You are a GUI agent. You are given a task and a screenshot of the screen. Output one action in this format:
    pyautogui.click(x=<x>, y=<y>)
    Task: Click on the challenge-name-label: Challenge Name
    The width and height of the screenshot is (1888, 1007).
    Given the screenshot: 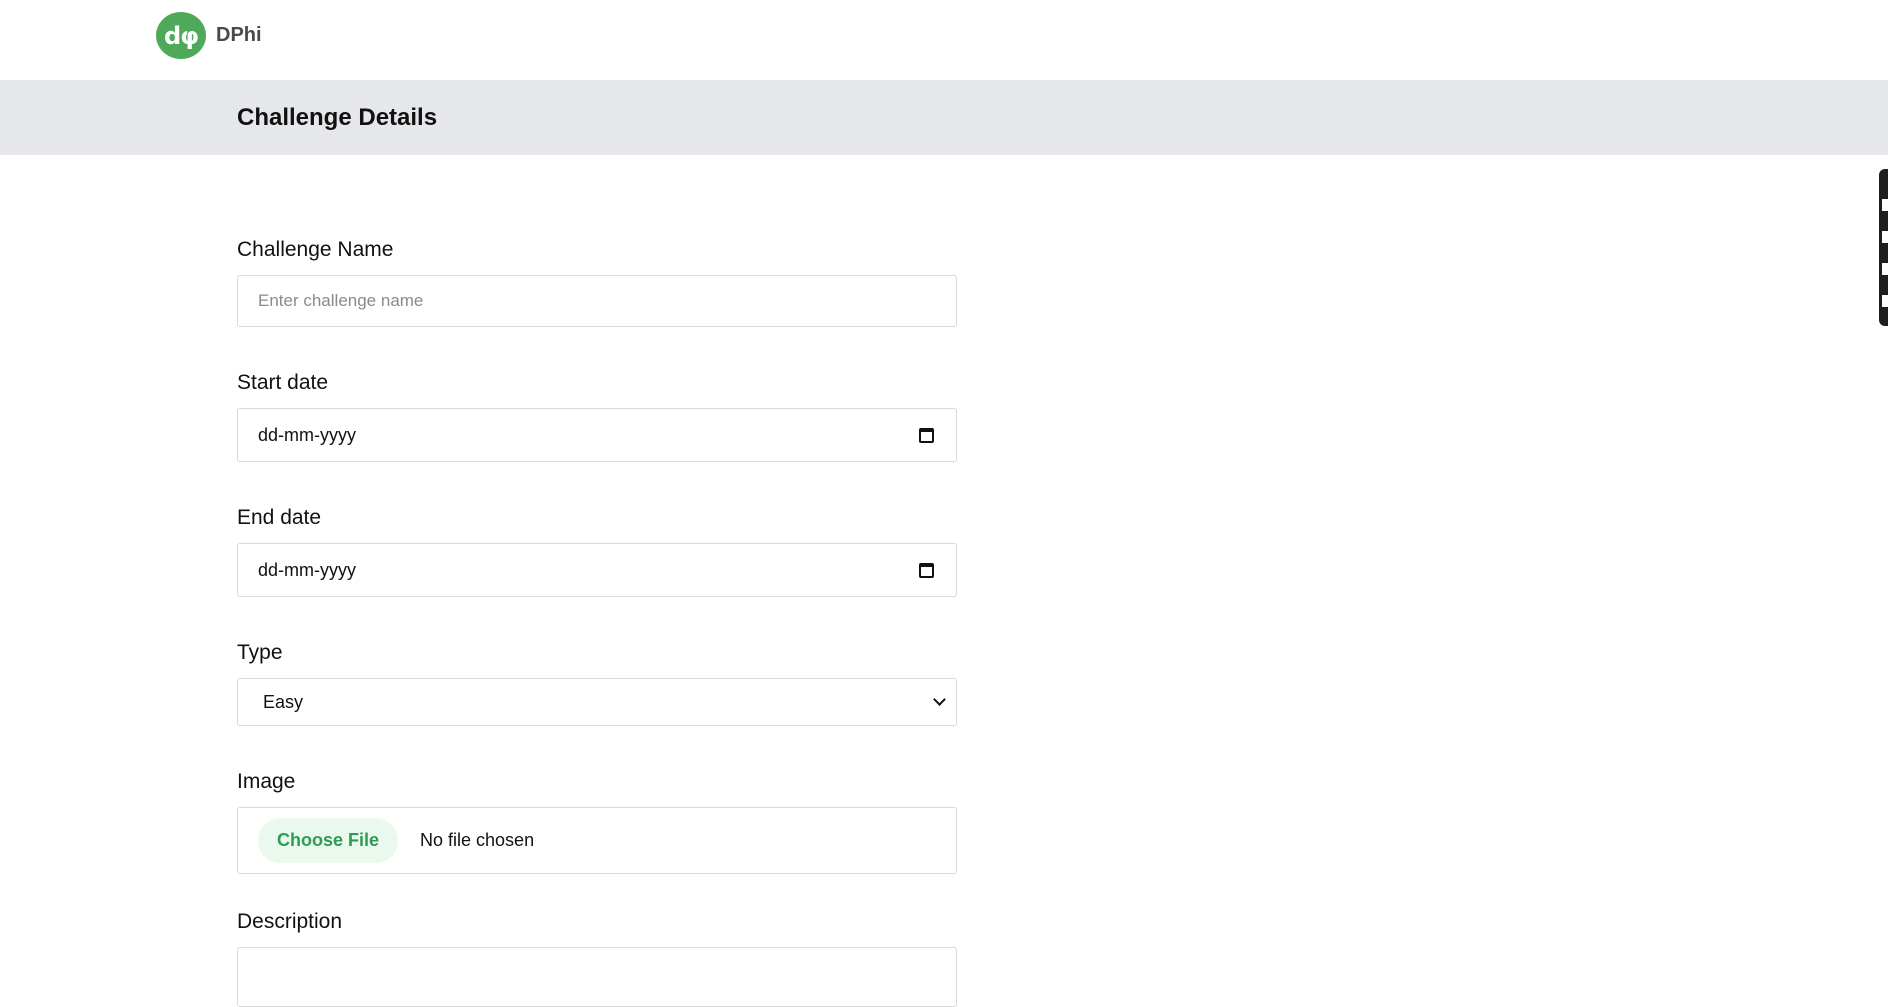 What is the action you would take?
    pyautogui.click(x=315, y=249)
    